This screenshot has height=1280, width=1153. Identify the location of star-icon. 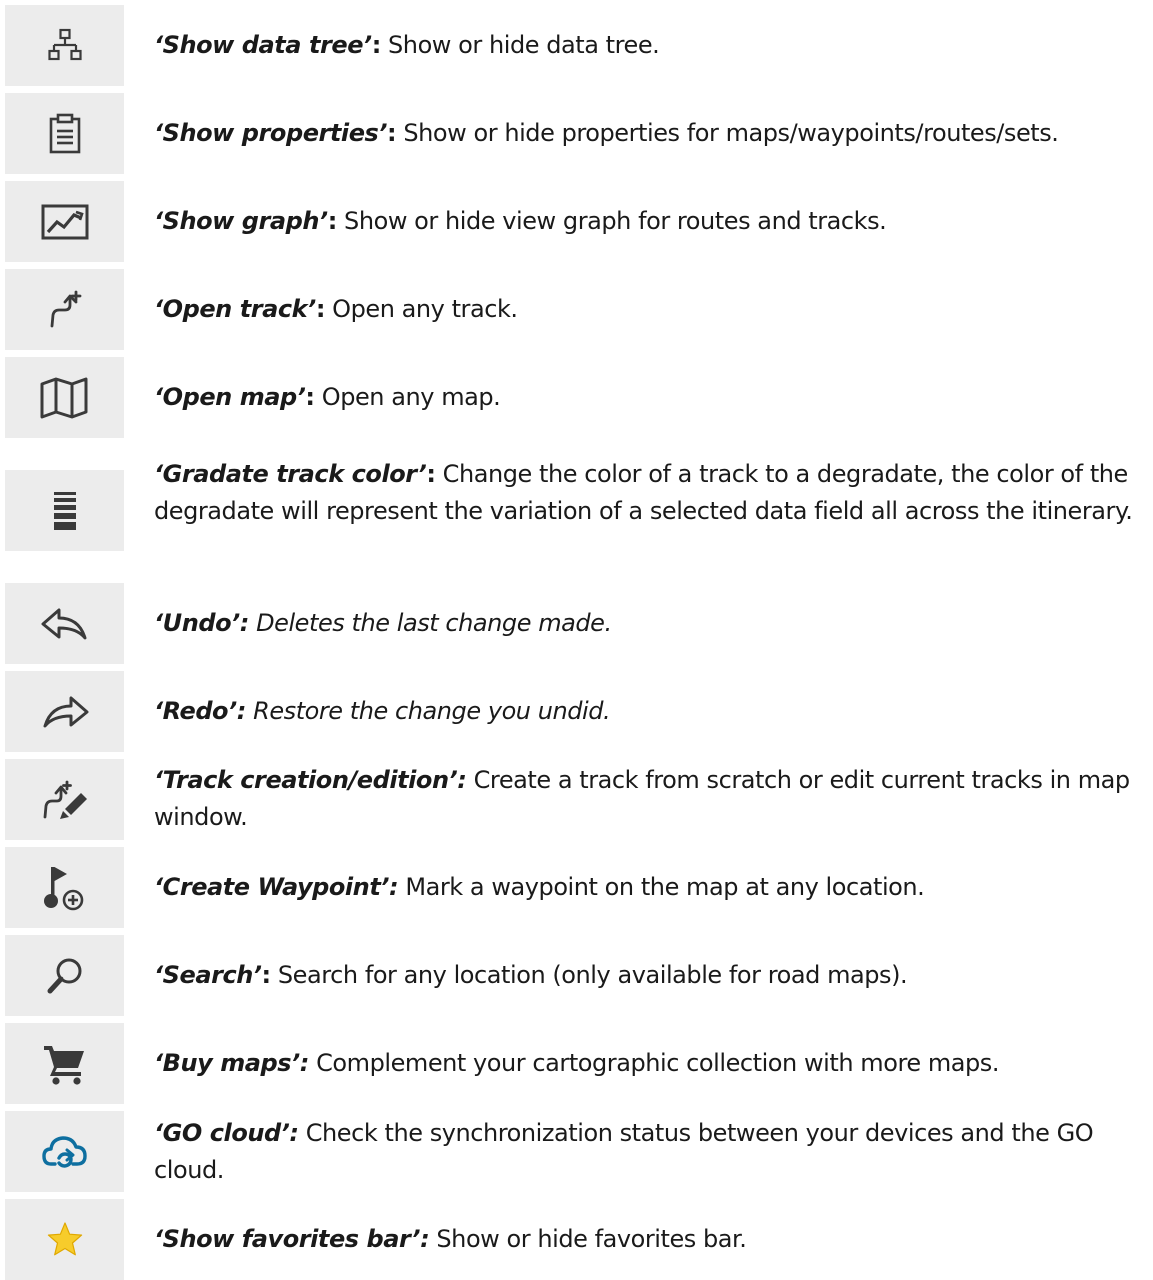
(64, 1238).